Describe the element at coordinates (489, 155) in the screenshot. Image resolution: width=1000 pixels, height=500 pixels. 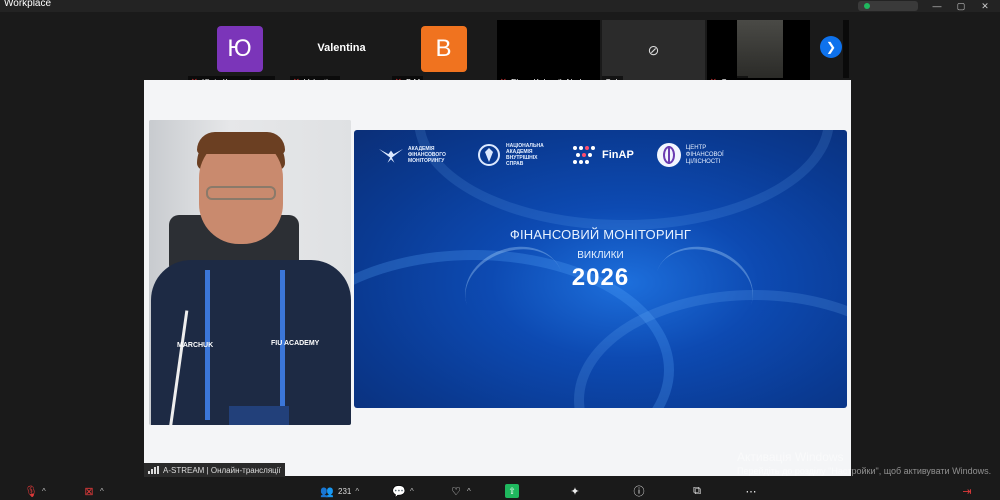
I see `emblem-icon` at that location.